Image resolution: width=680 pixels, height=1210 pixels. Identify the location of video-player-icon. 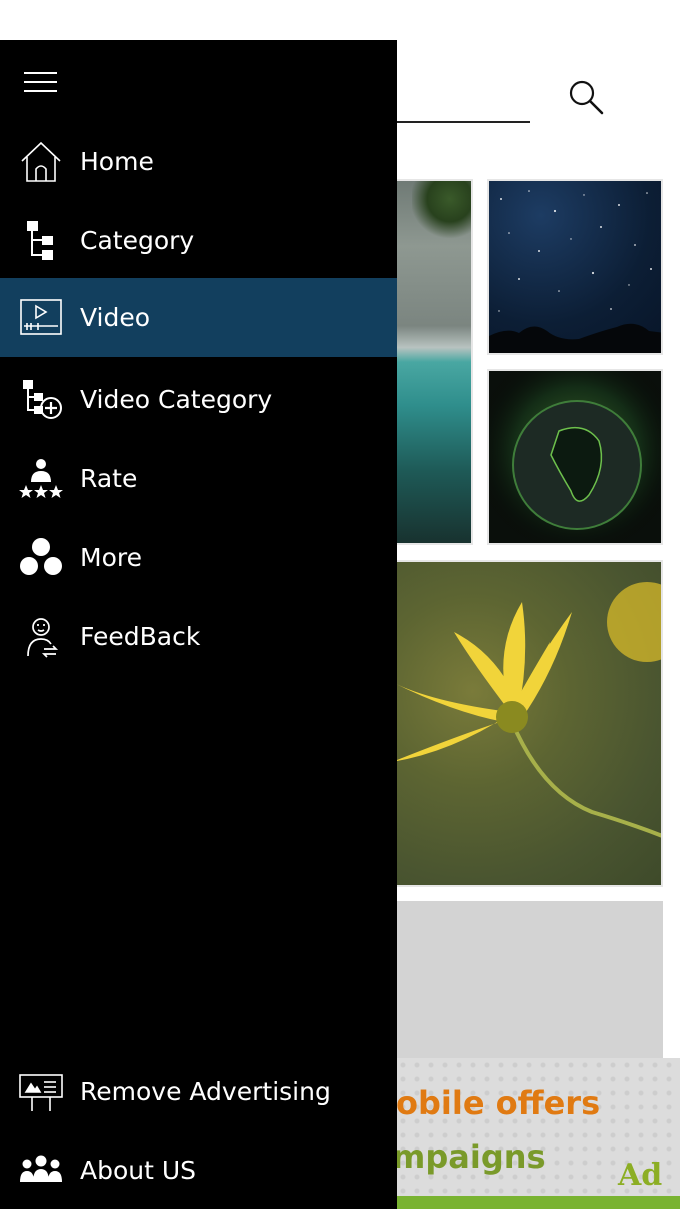
(41, 318).